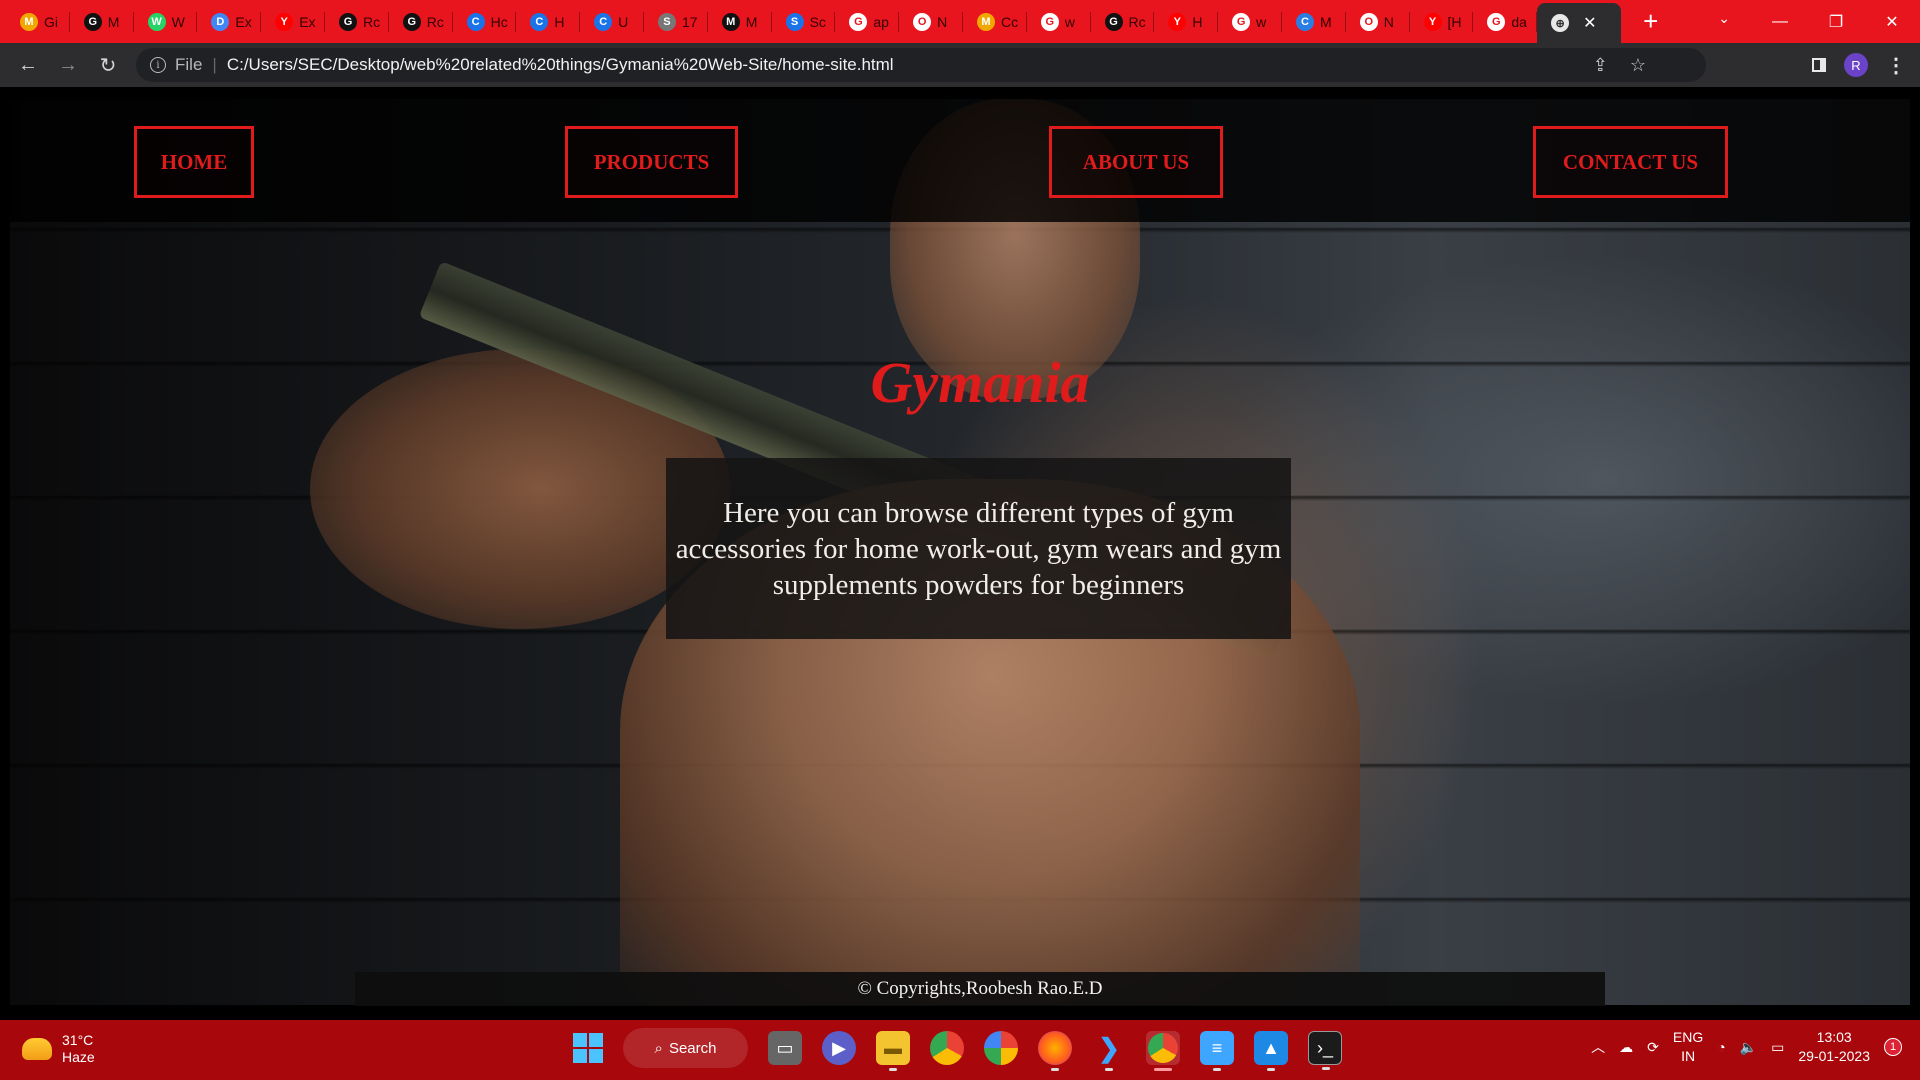 The width and height of the screenshot is (1920, 1080). Describe the element at coordinates (1600, 65) in the screenshot. I see `share-icon: ⇪` at that location.